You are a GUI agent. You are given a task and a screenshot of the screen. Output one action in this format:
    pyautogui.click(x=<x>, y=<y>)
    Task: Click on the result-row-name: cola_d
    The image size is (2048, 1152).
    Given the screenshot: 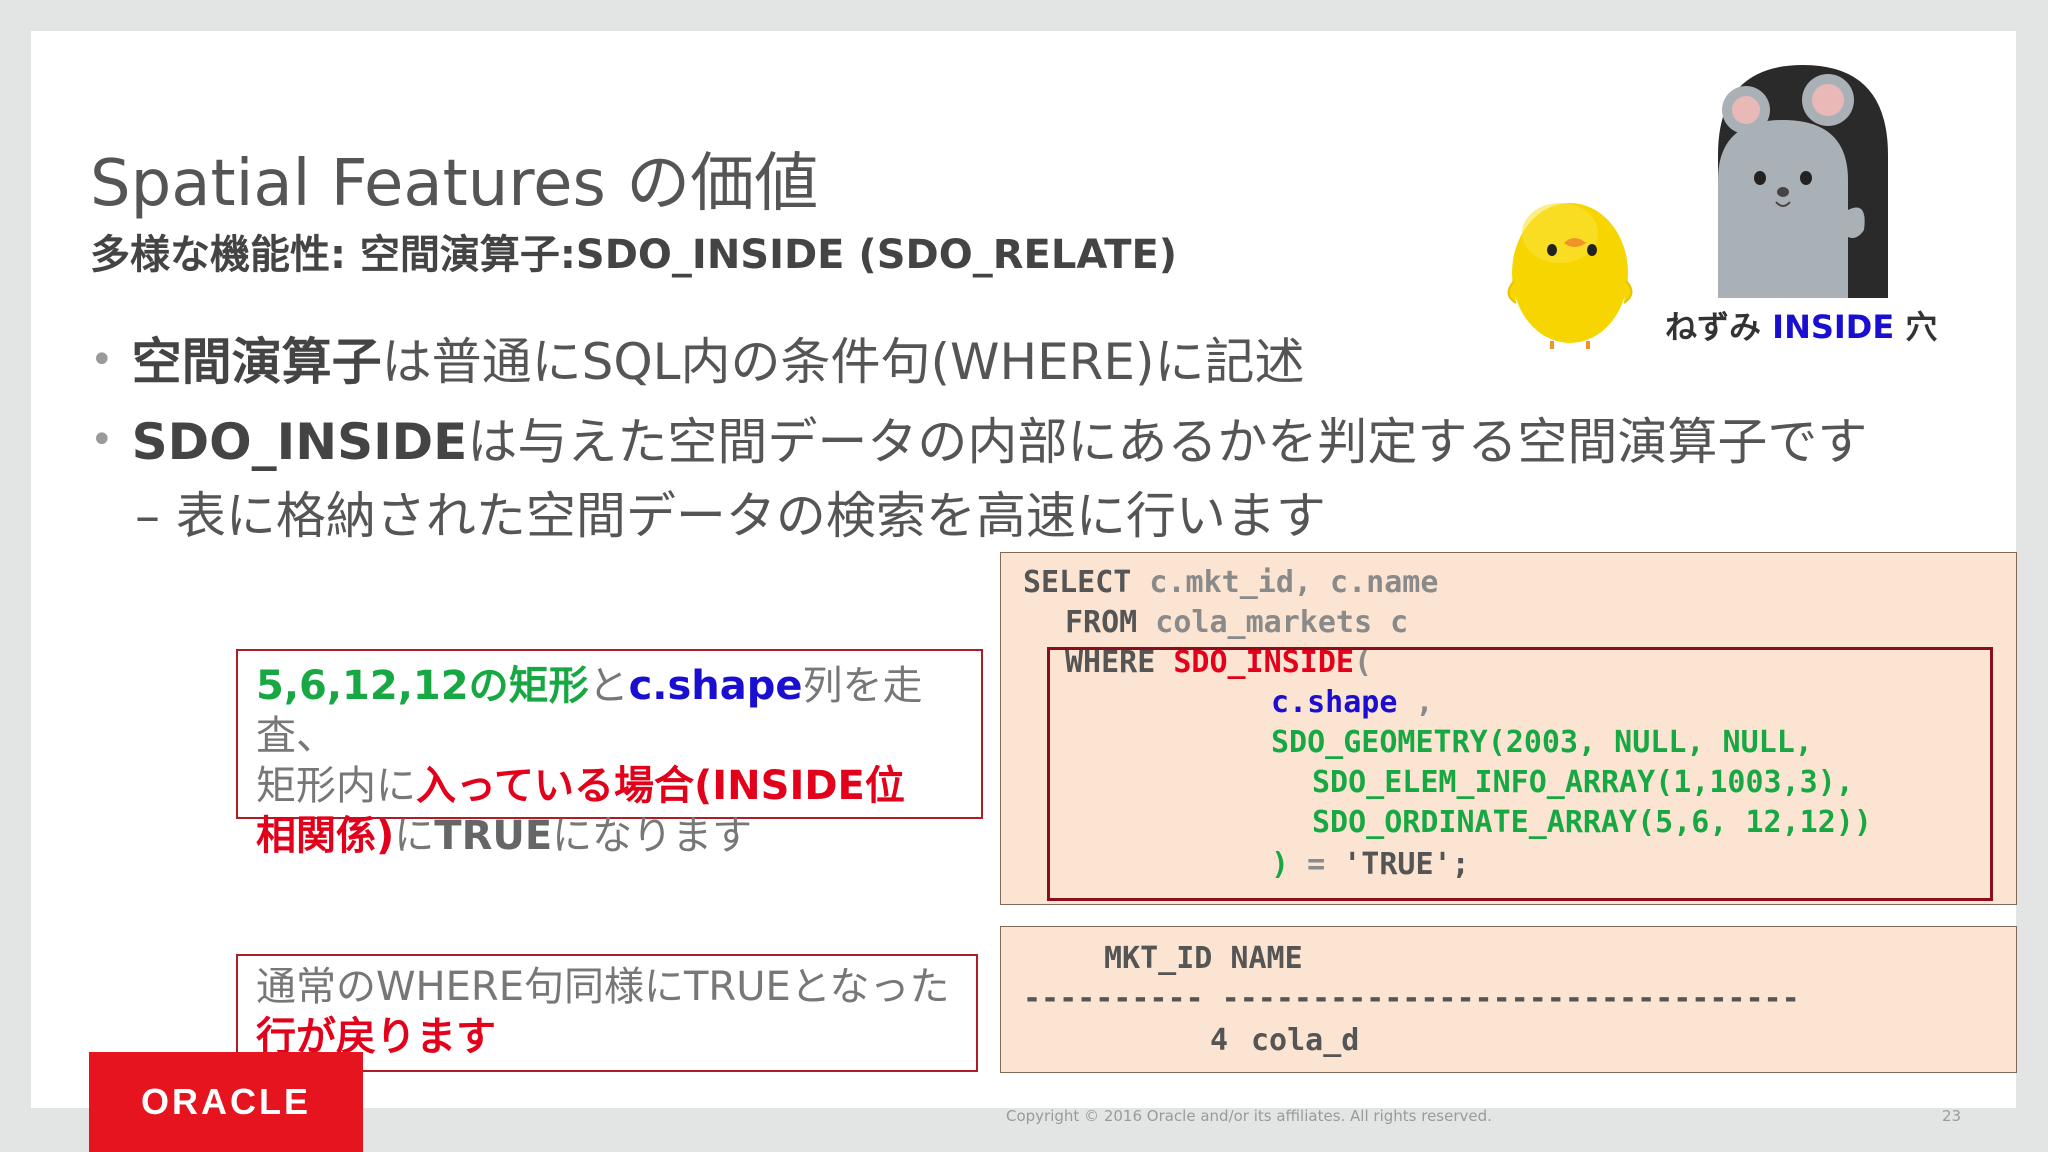 What is the action you would take?
    pyautogui.click(x=1305, y=1040)
    